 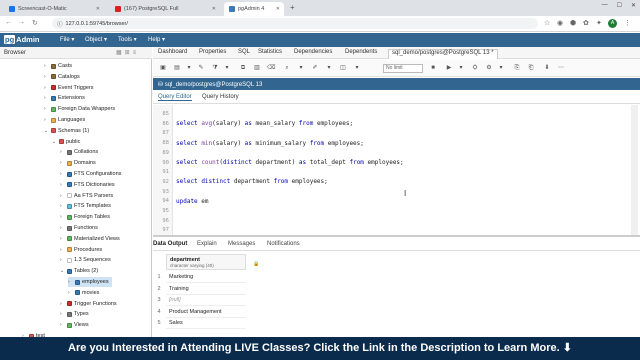 What do you see at coordinates (315, 68) in the screenshot?
I see `edit-query-icon: ✐` at bounding box center [315, 68].